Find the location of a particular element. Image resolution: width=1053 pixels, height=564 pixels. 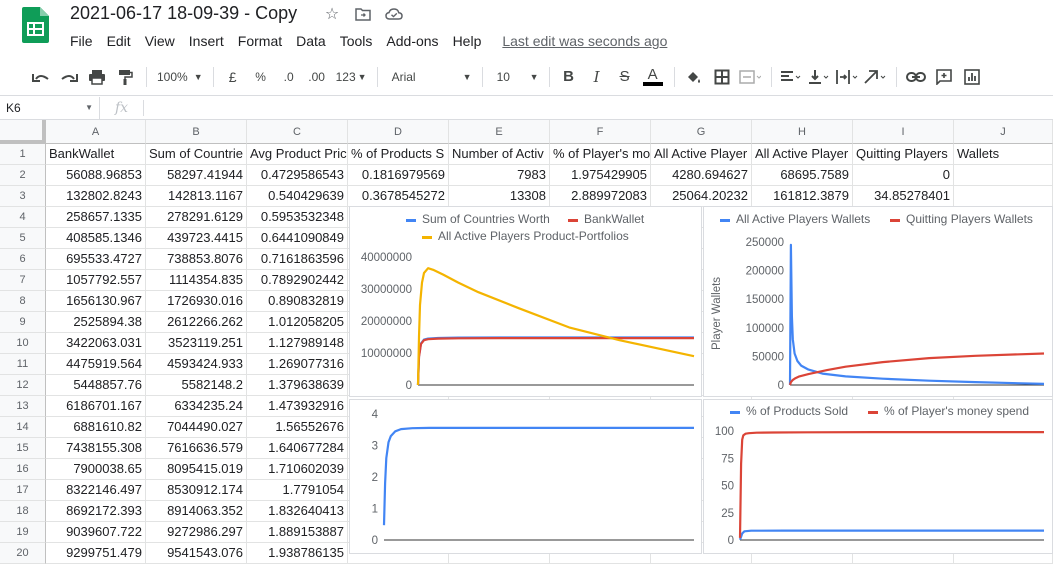

table-cell: 1.889153887 is located at coordinates (297, 532).